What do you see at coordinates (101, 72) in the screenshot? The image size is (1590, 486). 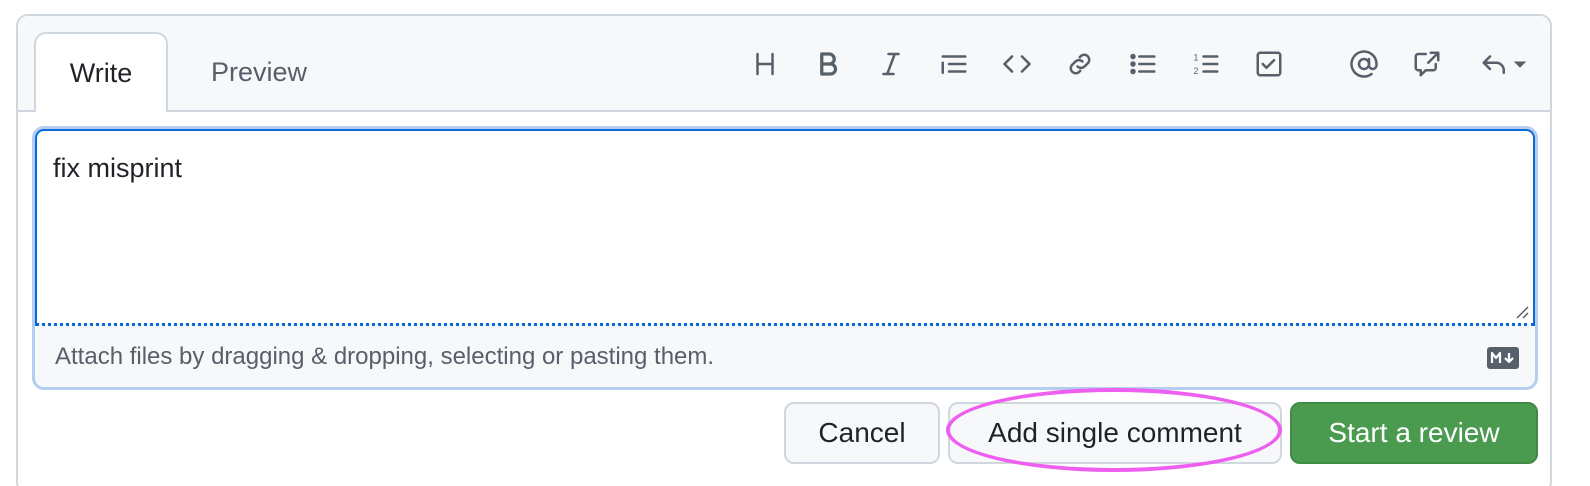 I see `tab-write: Write` at bounding box center [101, 72].